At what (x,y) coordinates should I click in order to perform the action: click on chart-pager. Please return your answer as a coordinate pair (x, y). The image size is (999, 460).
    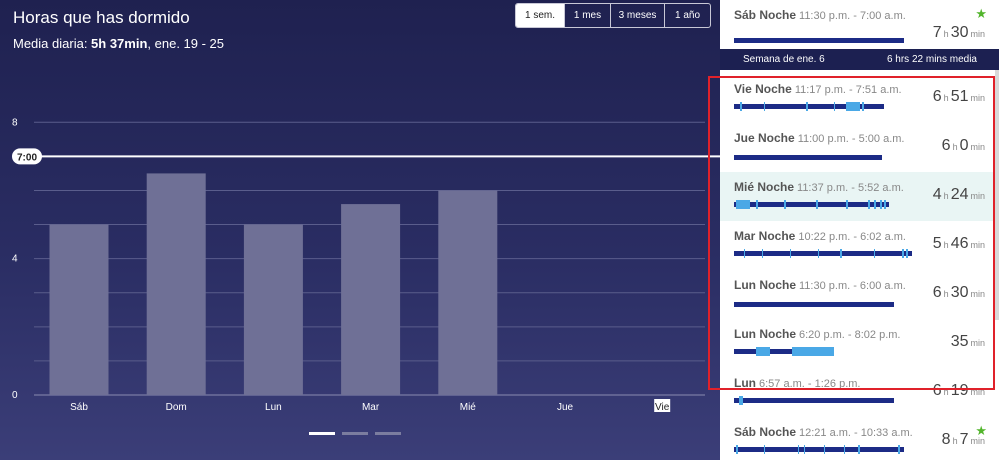
    Looking at the image, I should click on (355, 433).